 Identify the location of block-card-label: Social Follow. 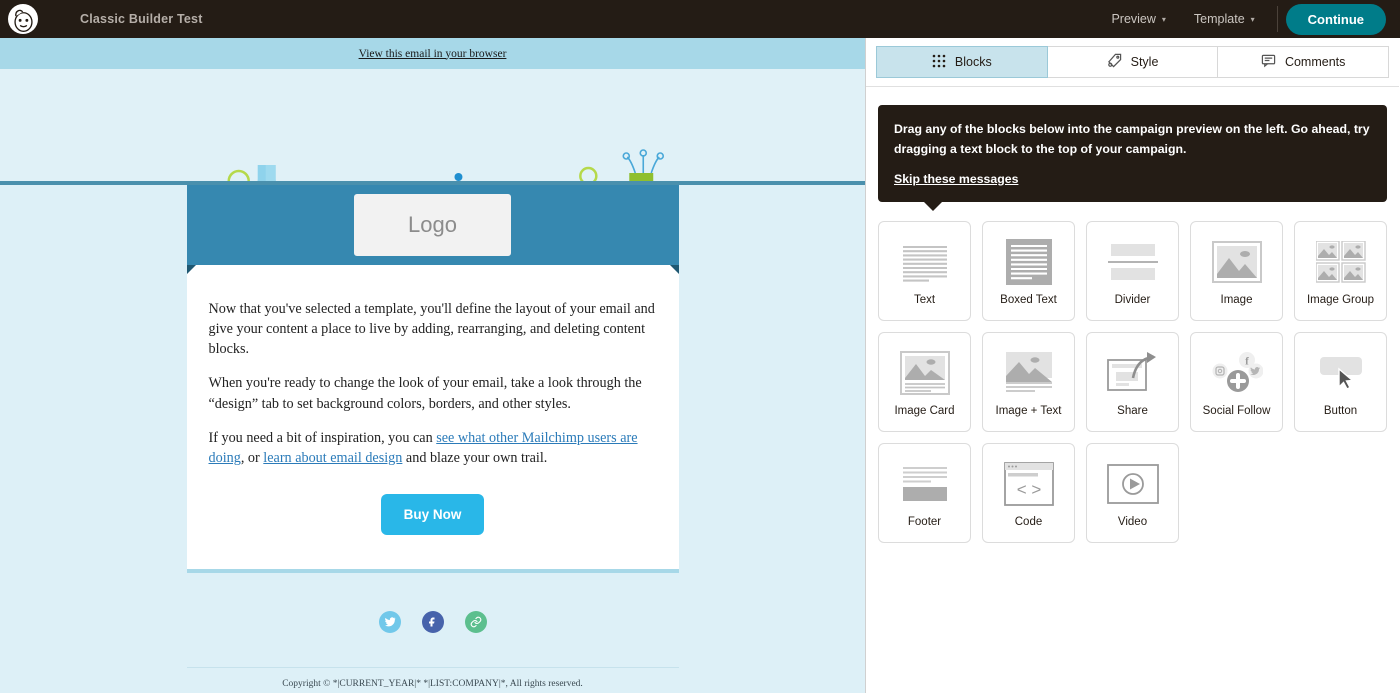
(1236, 411).